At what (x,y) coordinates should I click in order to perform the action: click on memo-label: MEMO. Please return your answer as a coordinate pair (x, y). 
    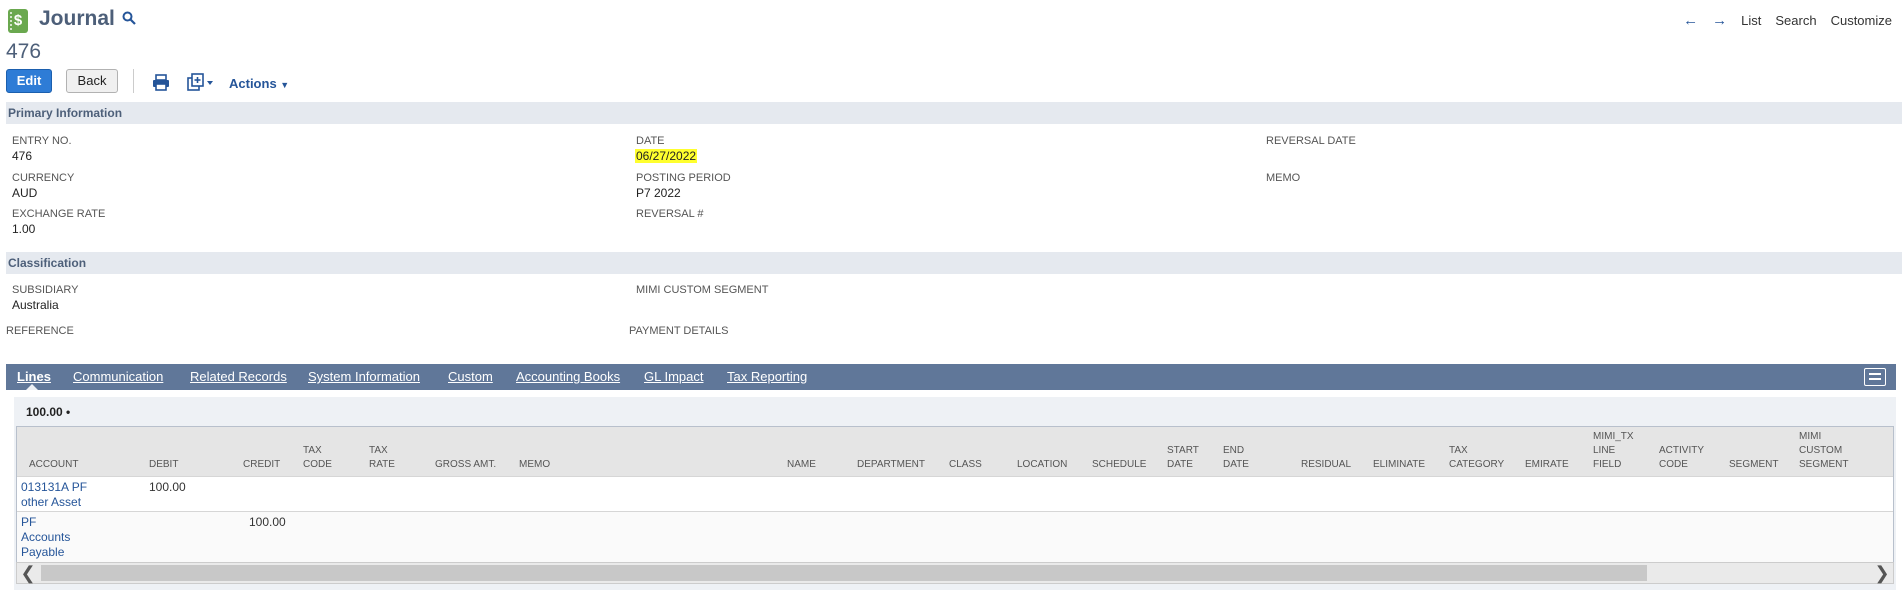
    Looking at the image, I should click on (1283, 178).